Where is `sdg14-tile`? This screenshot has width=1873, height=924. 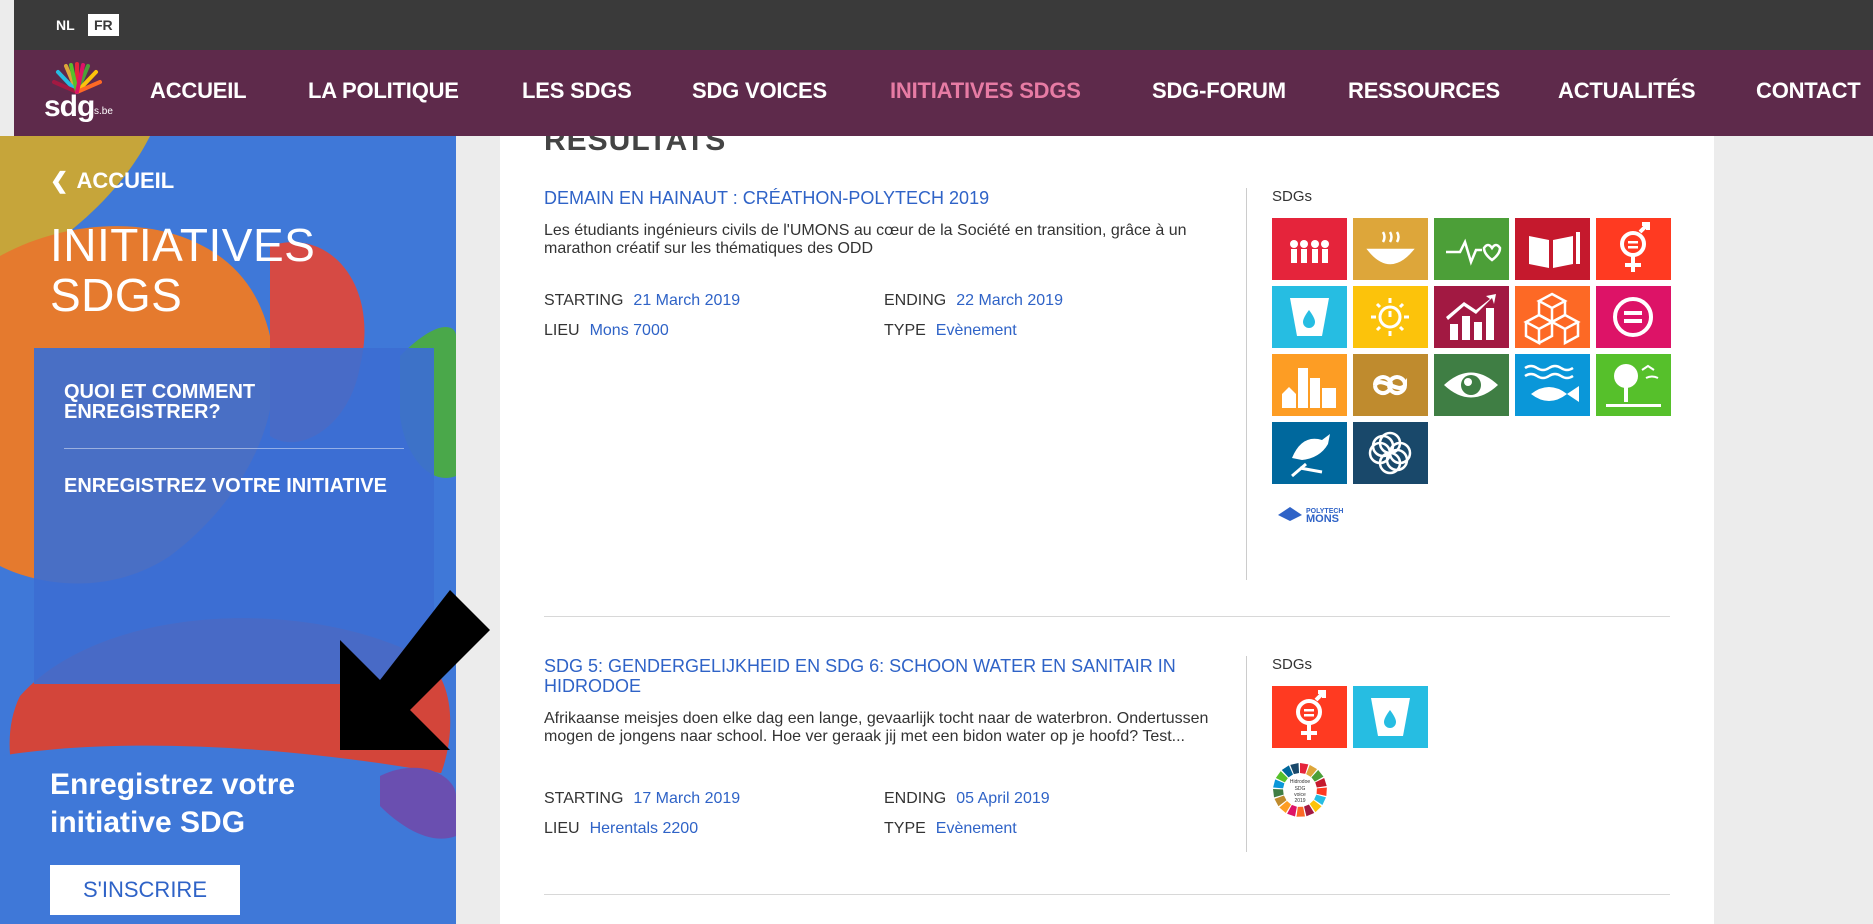
sdg14-tile is located at coordinates (1552, 385).